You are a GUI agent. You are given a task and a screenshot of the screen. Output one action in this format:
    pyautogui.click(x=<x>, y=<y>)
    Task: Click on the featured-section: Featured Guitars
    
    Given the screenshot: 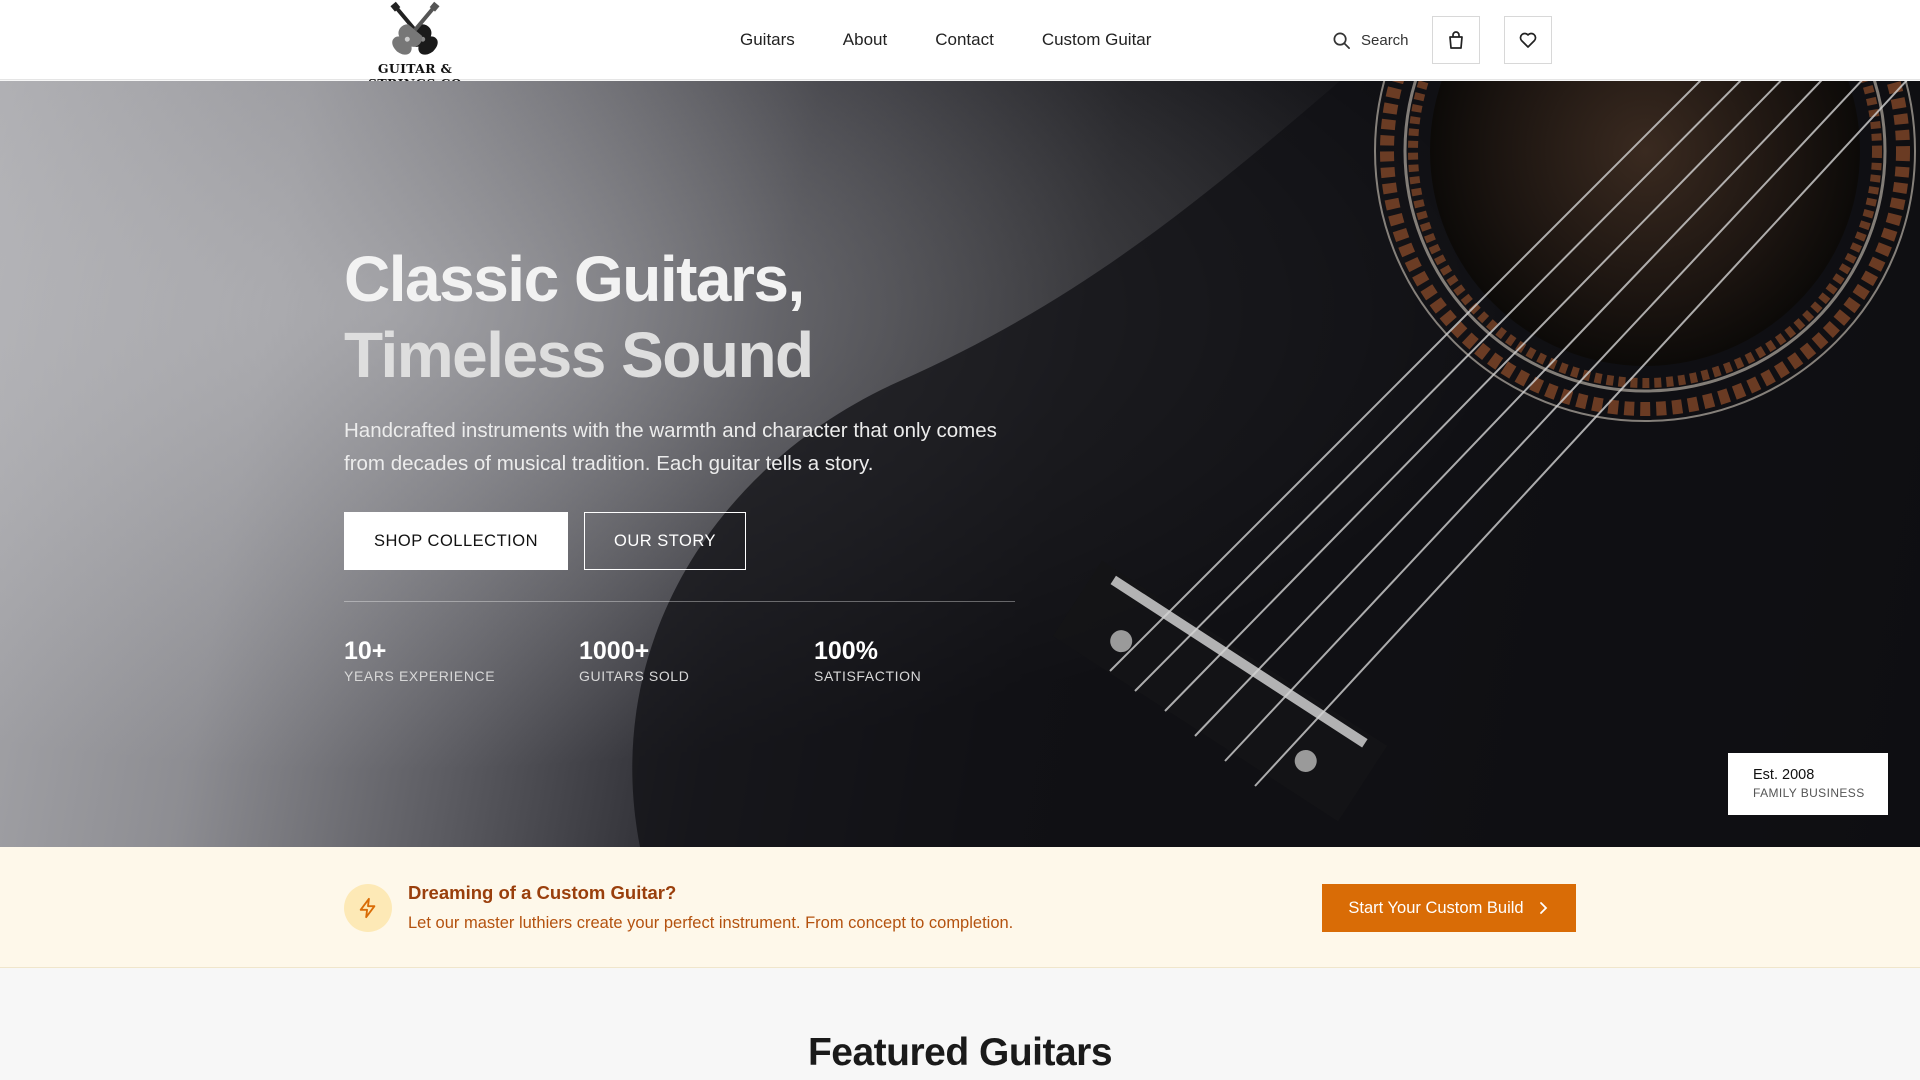 What is the action you would take?
    pyautogui.click(x=960, y=1024)
    